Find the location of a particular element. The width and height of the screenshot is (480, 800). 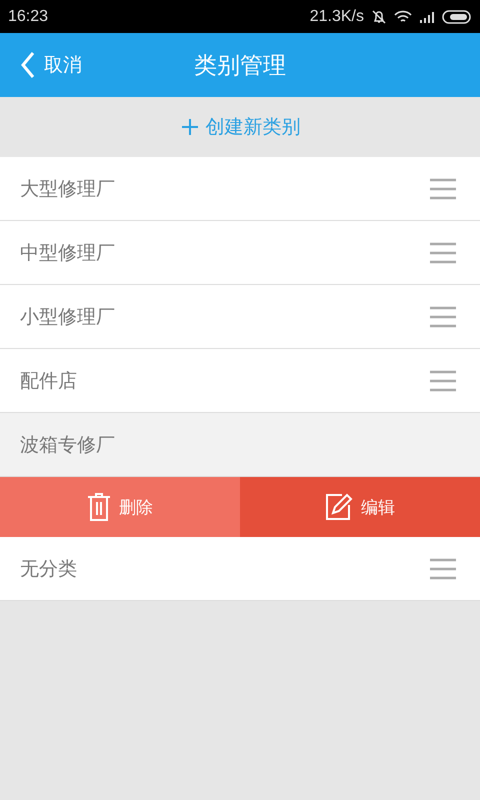

battery-icon is located at coordinates (457, 17).